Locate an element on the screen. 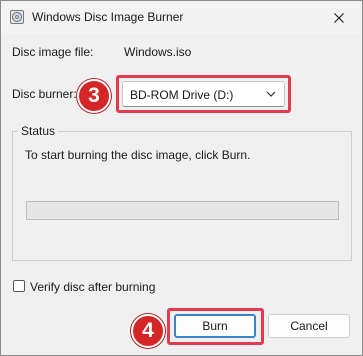 This screenshot has width=363, height=356. close-button is located at coordinates (339, 17).